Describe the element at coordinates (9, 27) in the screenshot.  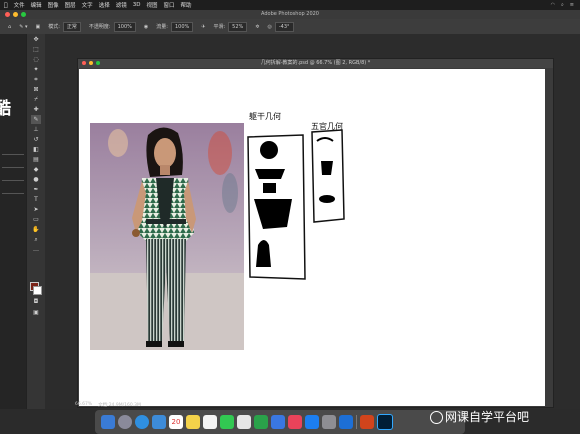
I see `home-icon: ⌂` at that location.